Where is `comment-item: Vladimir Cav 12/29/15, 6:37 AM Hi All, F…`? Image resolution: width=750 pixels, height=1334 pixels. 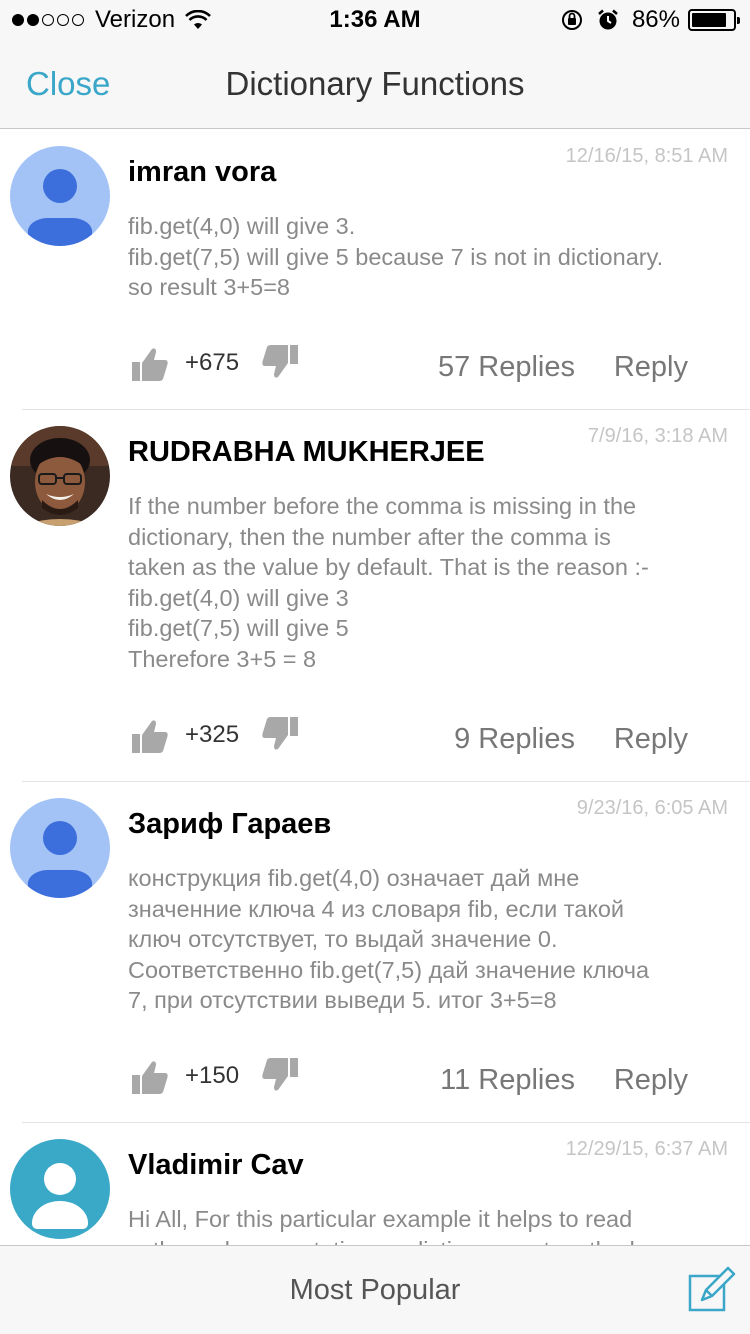
comment-item: Vladimir Cav 12/29/15, 6:37 AM Hi All, F… is located at coordinates (375, 1184).